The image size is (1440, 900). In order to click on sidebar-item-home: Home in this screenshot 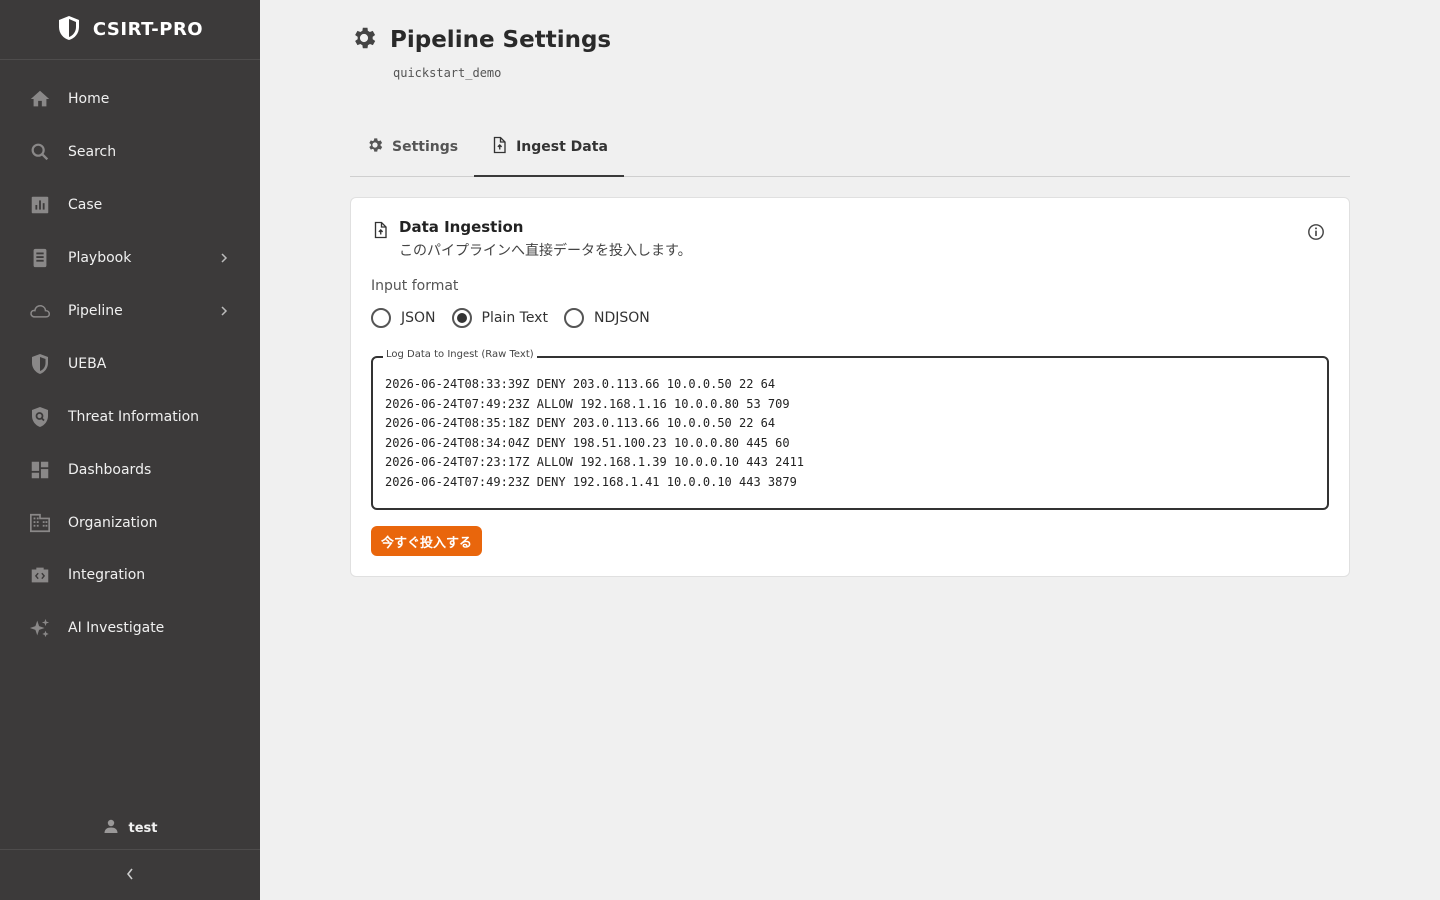, I will do `click(130, 99)`.